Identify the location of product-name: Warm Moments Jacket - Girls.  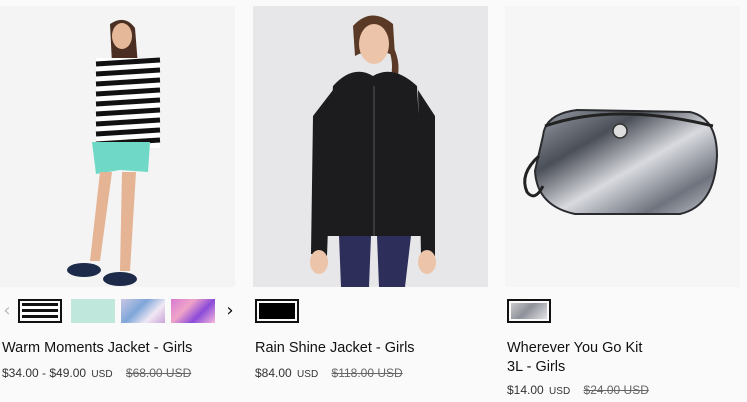
(117, 348).